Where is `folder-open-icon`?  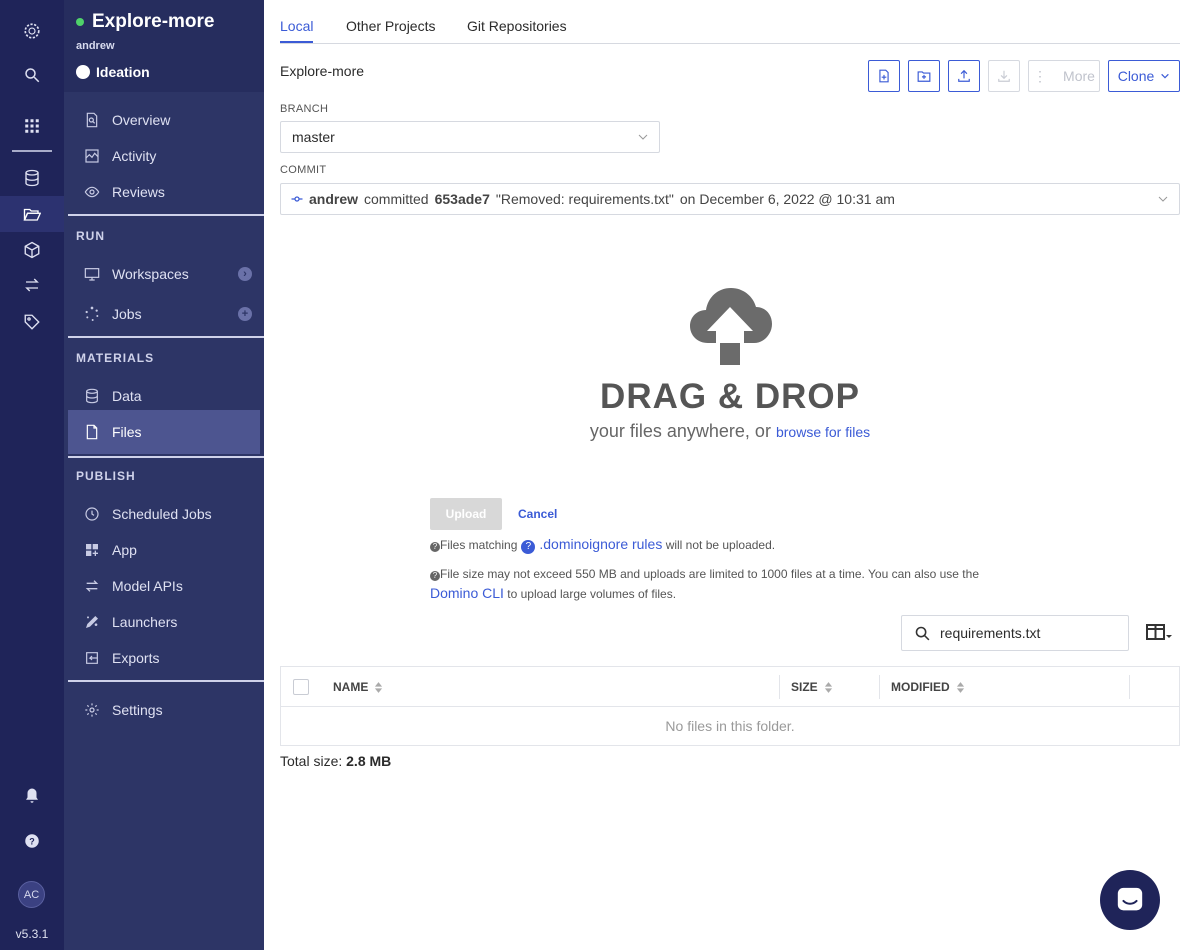
folder-open-icon is located at coordinates (32, 214).